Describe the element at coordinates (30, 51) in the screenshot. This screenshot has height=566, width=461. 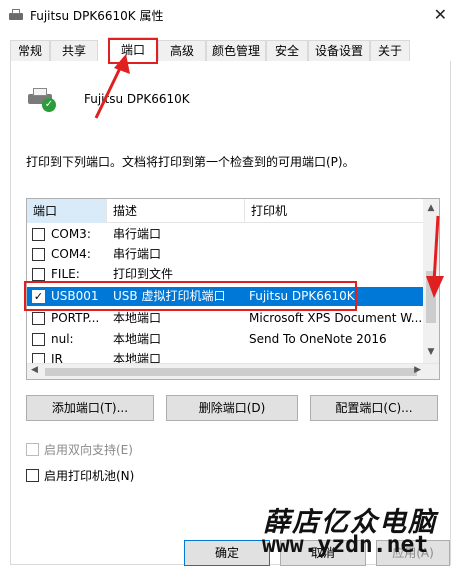
I see `tab-general: 常规` at that location.